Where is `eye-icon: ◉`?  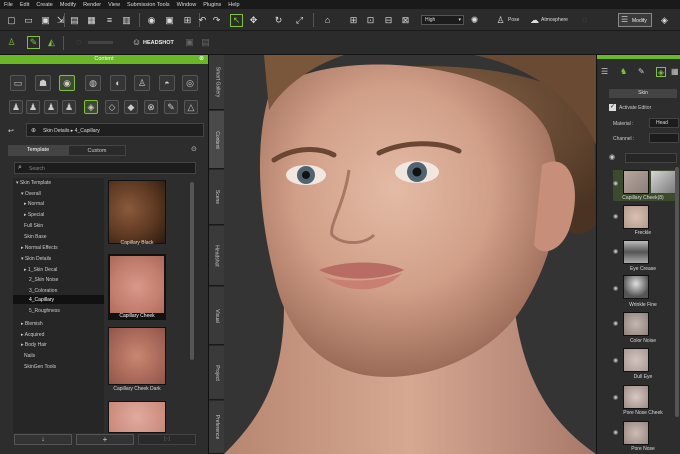
eye-icon: ◉ is located at coordinates (612, 157).